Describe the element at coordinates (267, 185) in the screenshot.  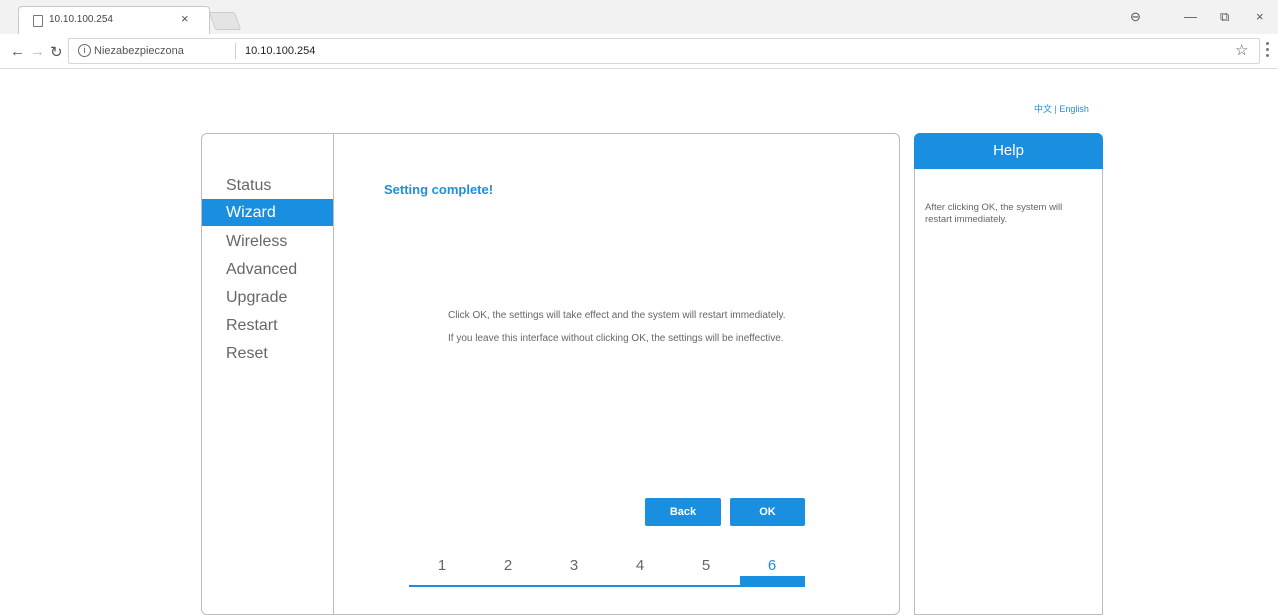
I see `sidebar-item-status: Status` at that location.